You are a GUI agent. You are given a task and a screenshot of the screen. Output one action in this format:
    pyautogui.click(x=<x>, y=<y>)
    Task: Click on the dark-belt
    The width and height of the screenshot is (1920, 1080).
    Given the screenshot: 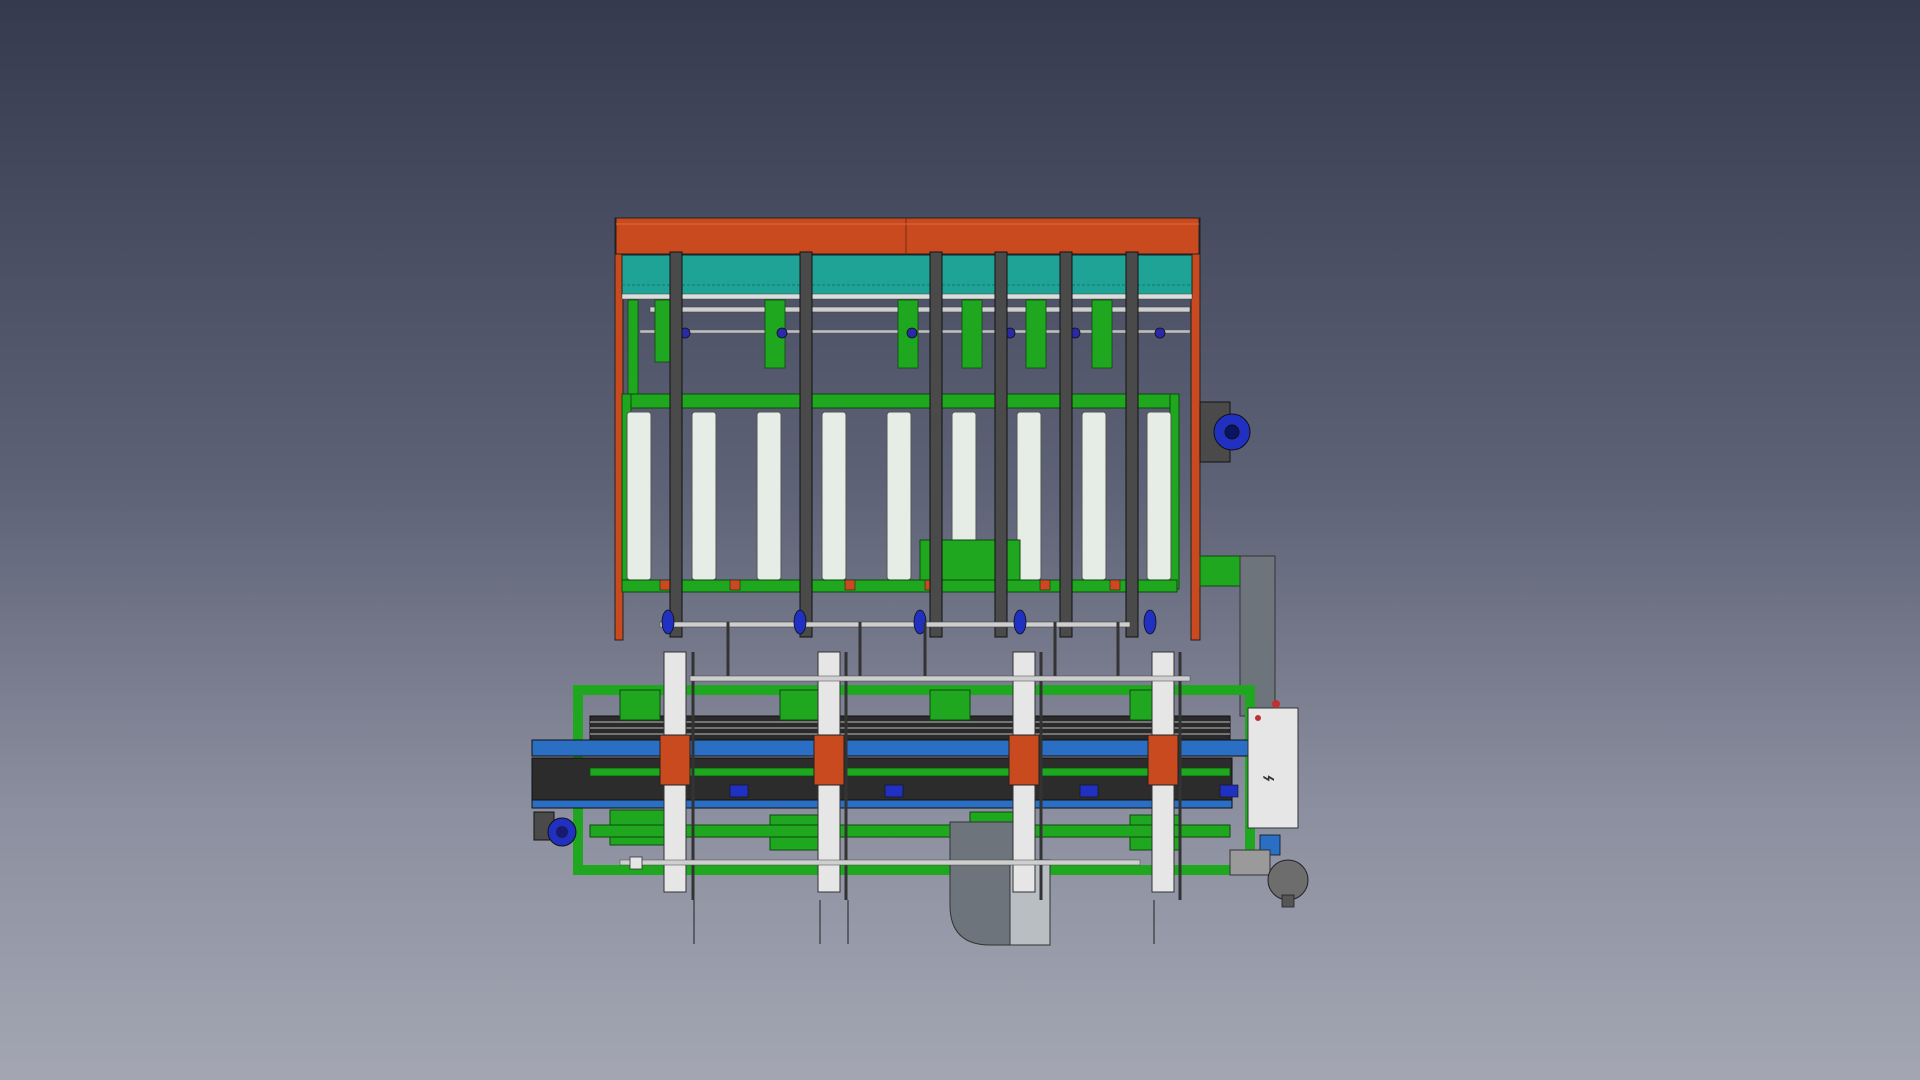 What is the action you would take?
    pyautogui.click(x=882, y=780)
    